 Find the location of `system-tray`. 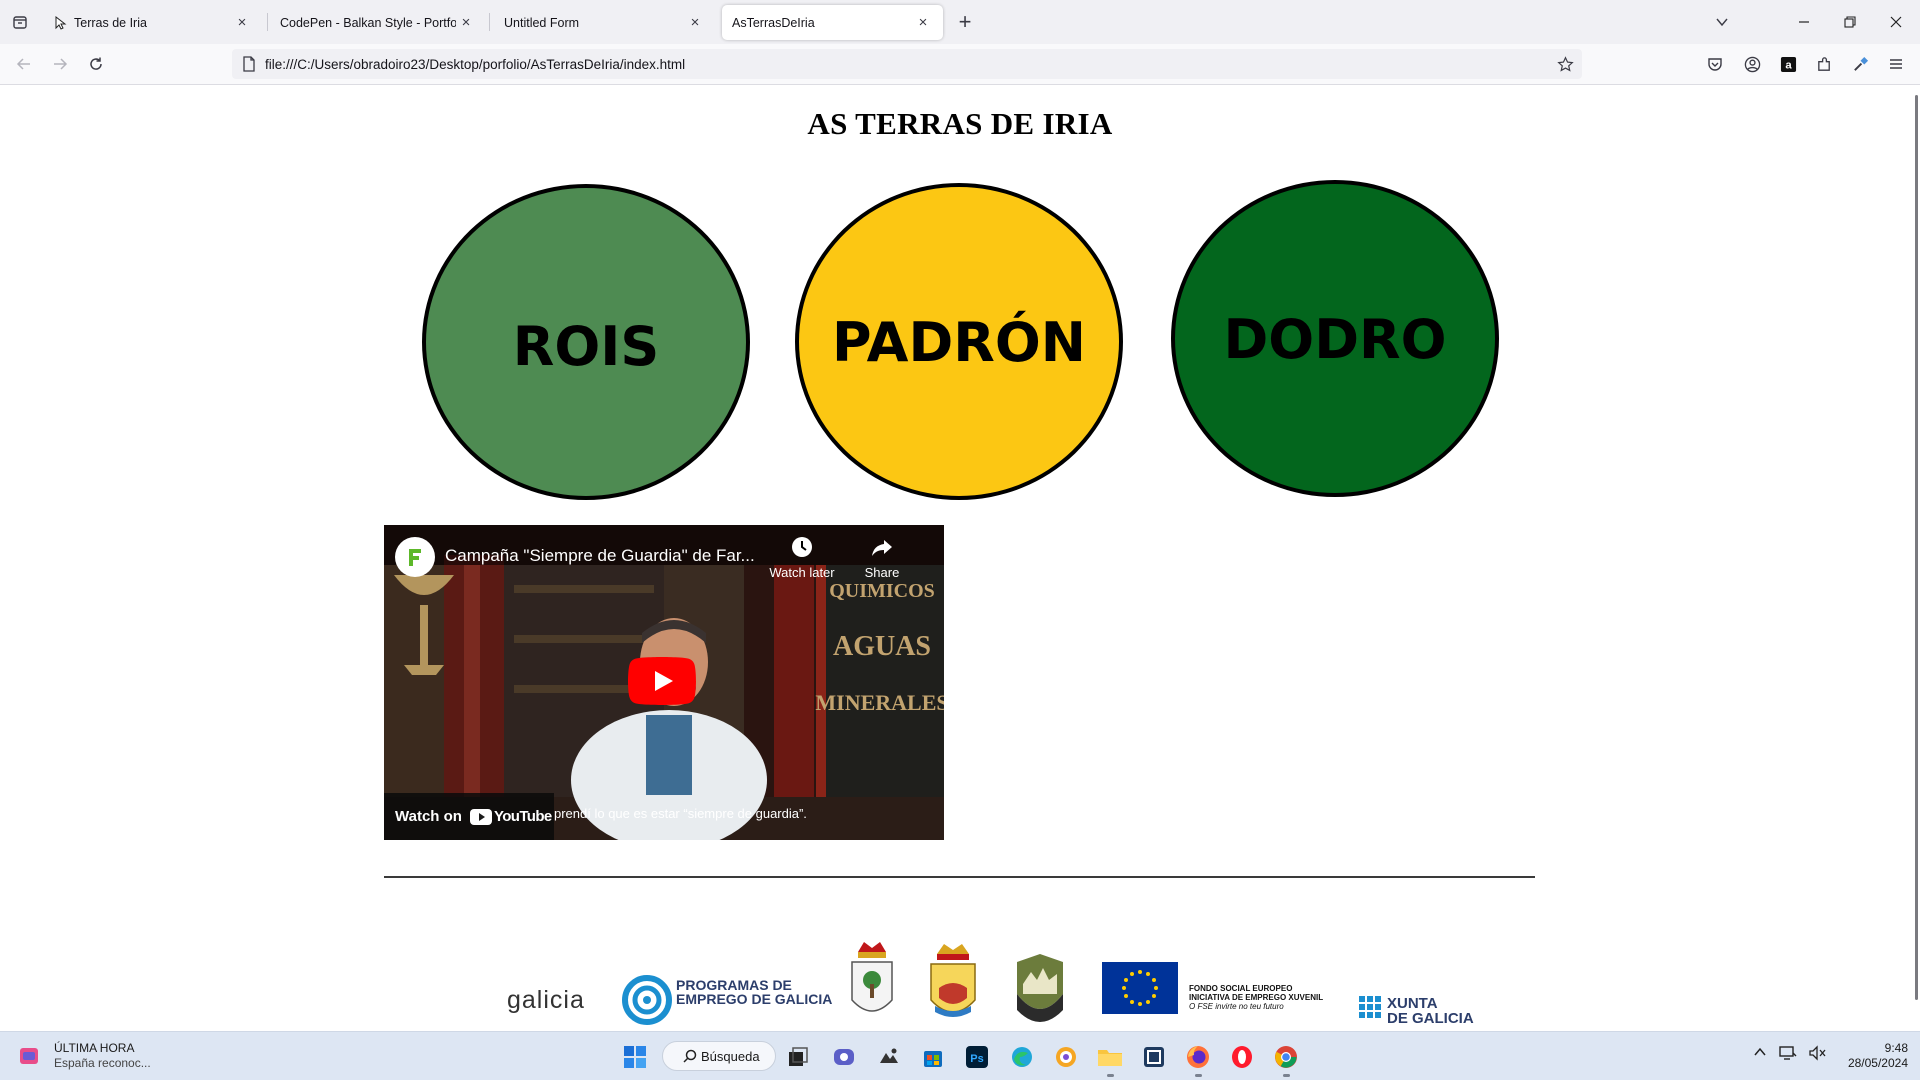

system-tray is located at coordinates (1790, 1053).